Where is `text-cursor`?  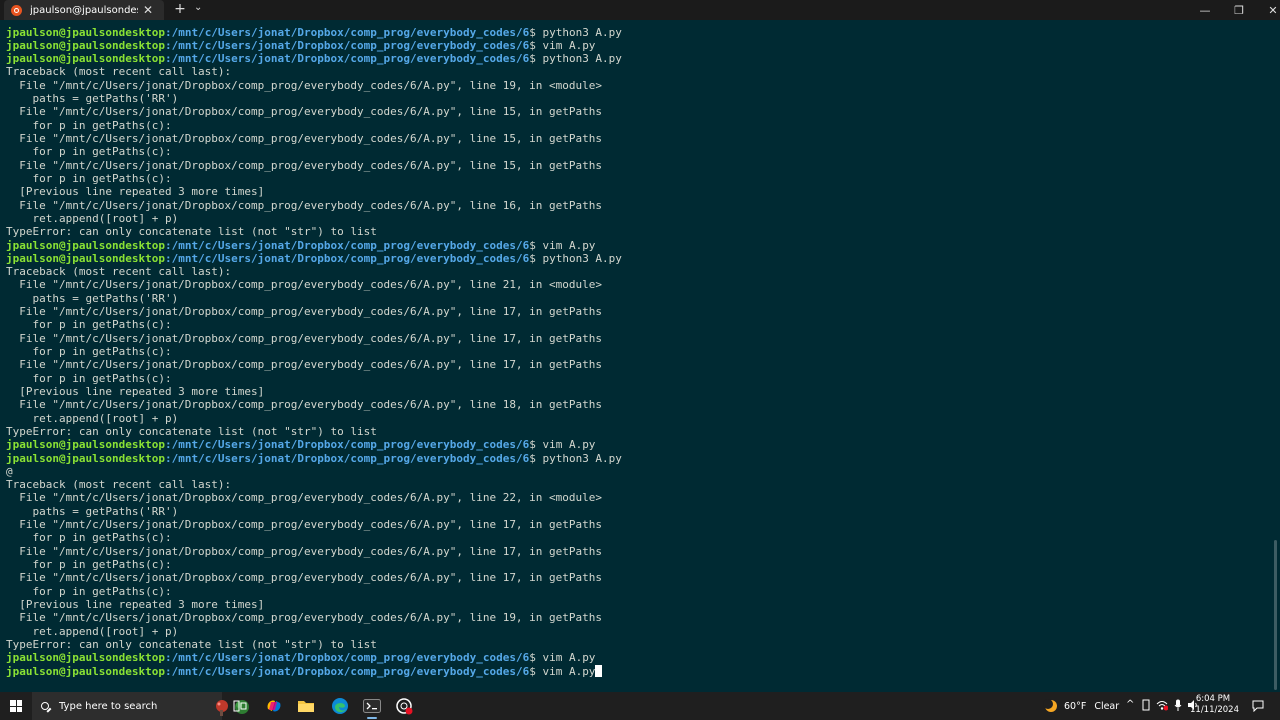 text-cursor is located at coordinates (599, 670).